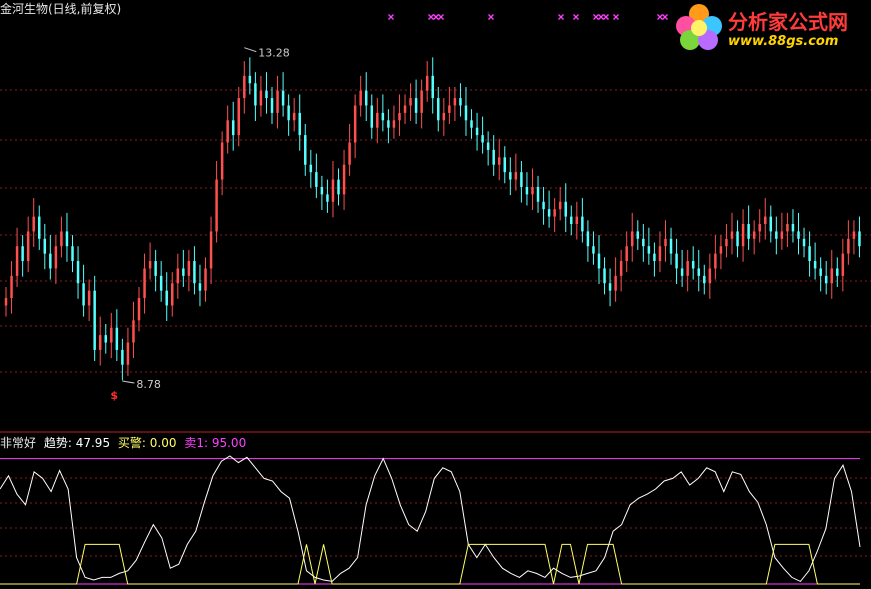 This screenshot has height=589, width=871. Describe the element at coordinates (250, 50) in the screenshot. I see `high-marker-arrow` at that location.